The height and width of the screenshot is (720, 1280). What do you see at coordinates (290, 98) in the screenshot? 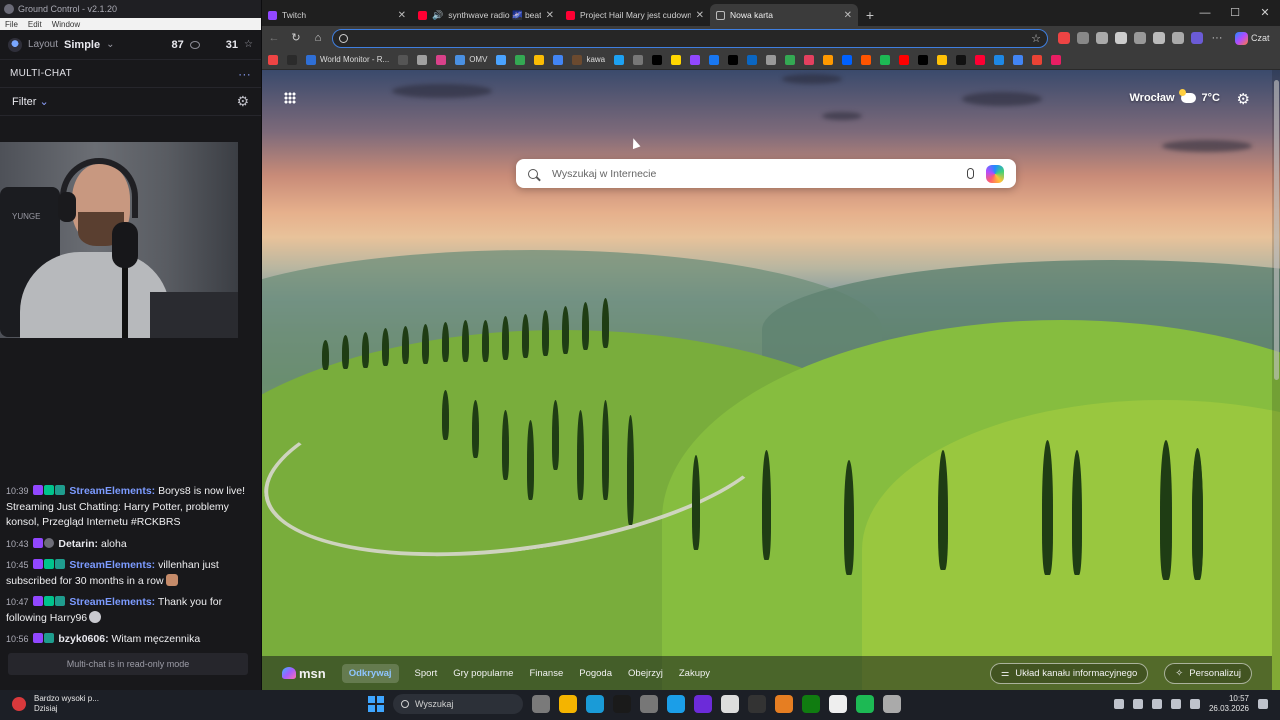
I see `apps-grid-icon` at bounding box center [290, 98].